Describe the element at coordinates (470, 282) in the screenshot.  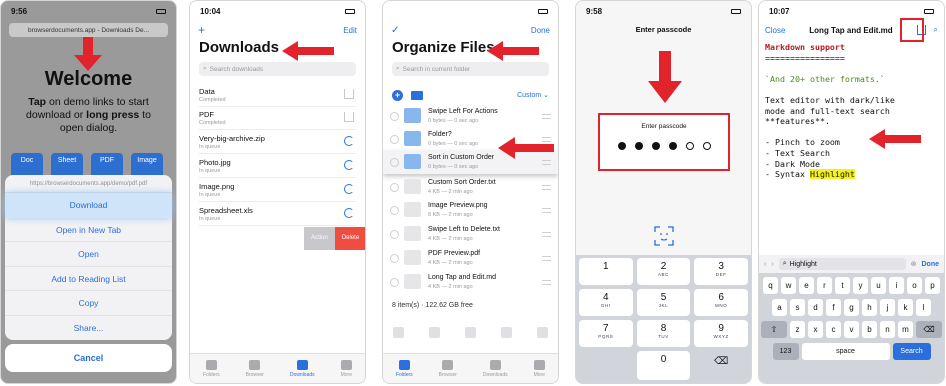
I see `file-row: Long Tap and Edit.md 4 KB — 2 min ago` at that location.